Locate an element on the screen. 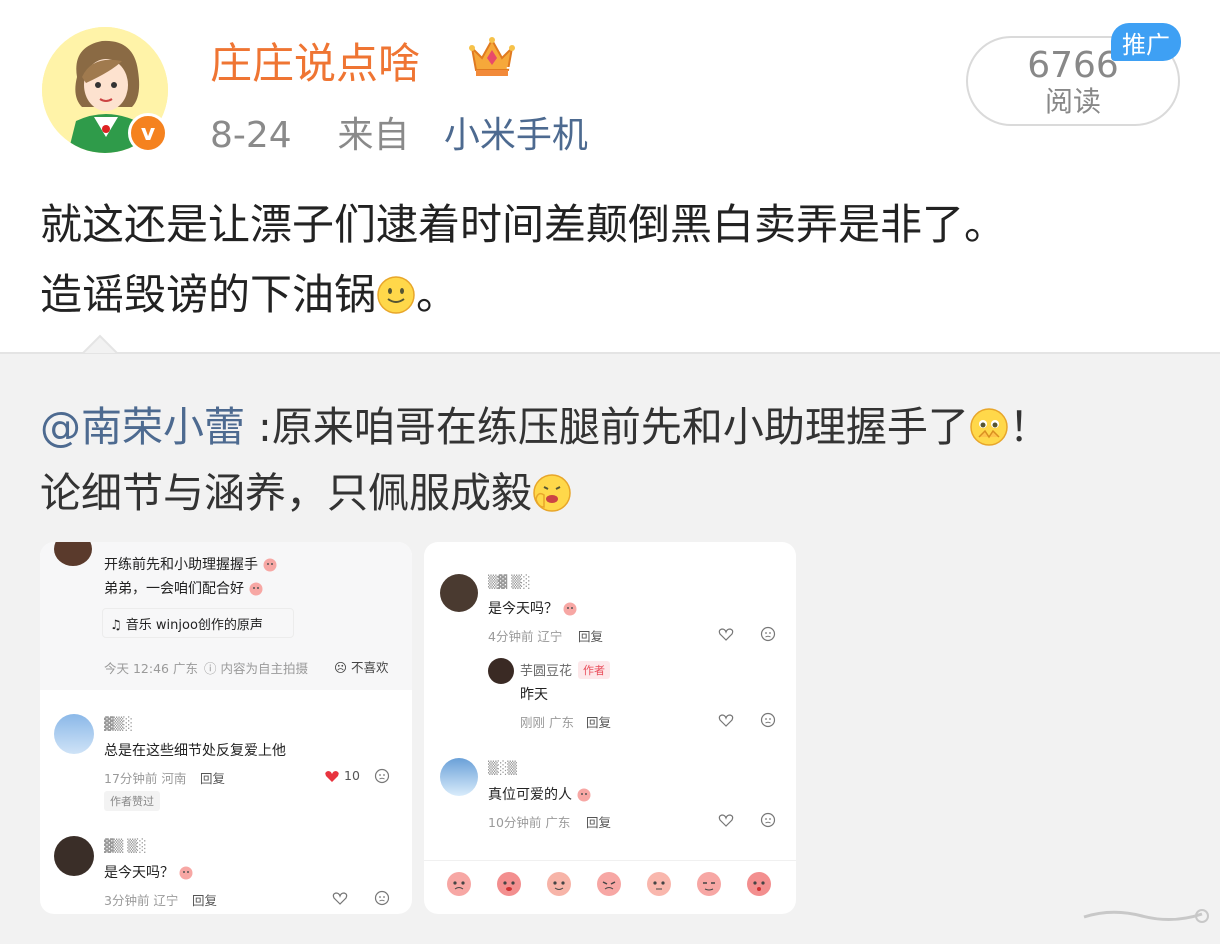 The image size is (1220, 944). comment-text-body: 真位可爱的人 is located at coordinates (530, 795).